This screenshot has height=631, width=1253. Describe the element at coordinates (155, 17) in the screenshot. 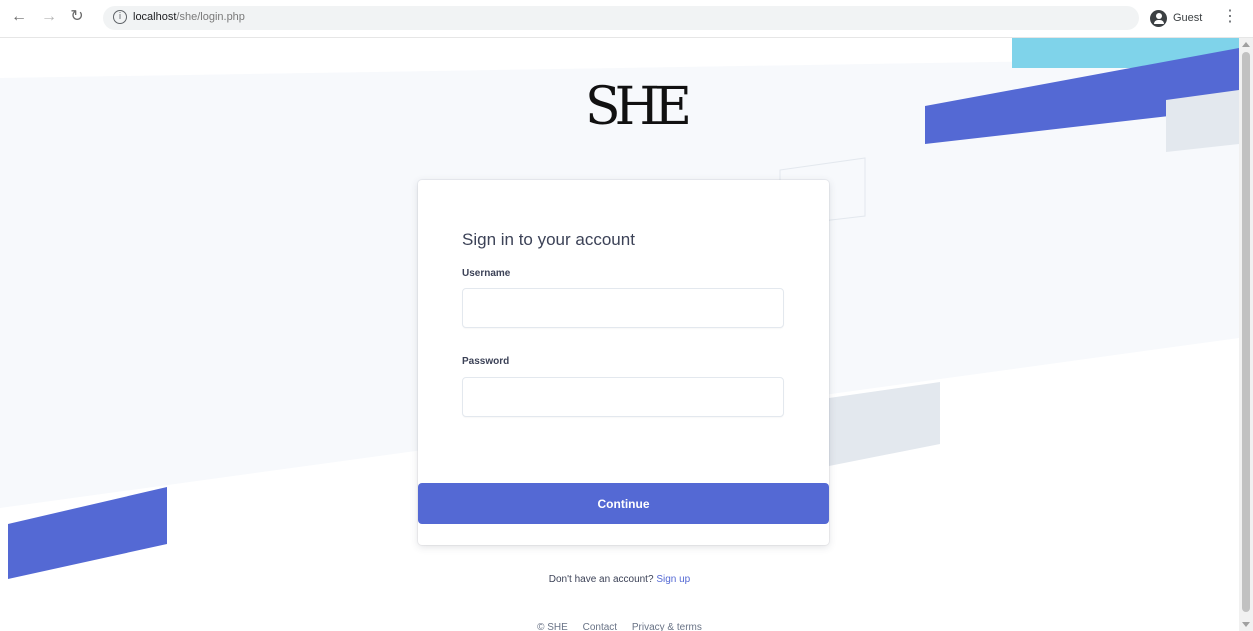

I see `url-host: localhost` at that location.